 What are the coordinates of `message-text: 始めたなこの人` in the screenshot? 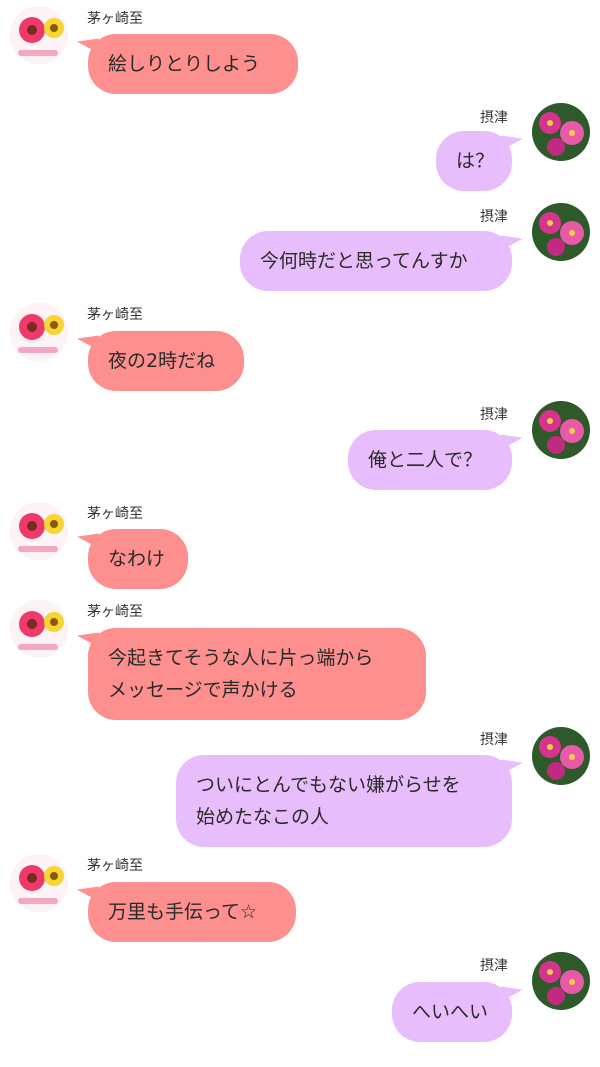 It's located at (263, 817).